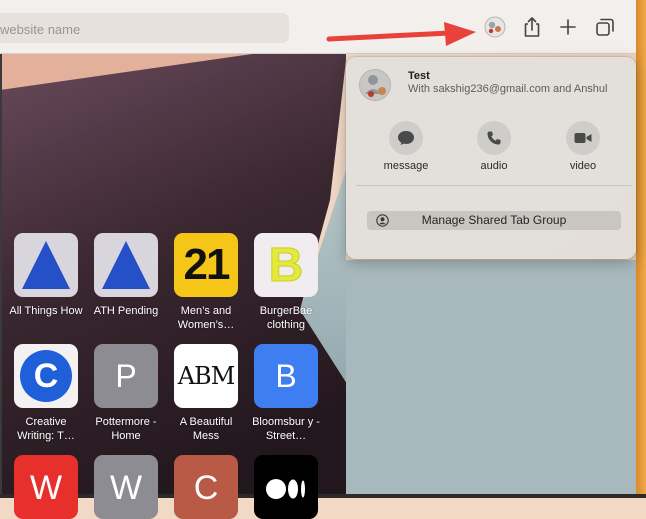 The height and width of the screenshot is (519, 646). Describe the element at coordinates (126, 311) in the screenshot. I see `favorite-label: ATH Pending` at that location.